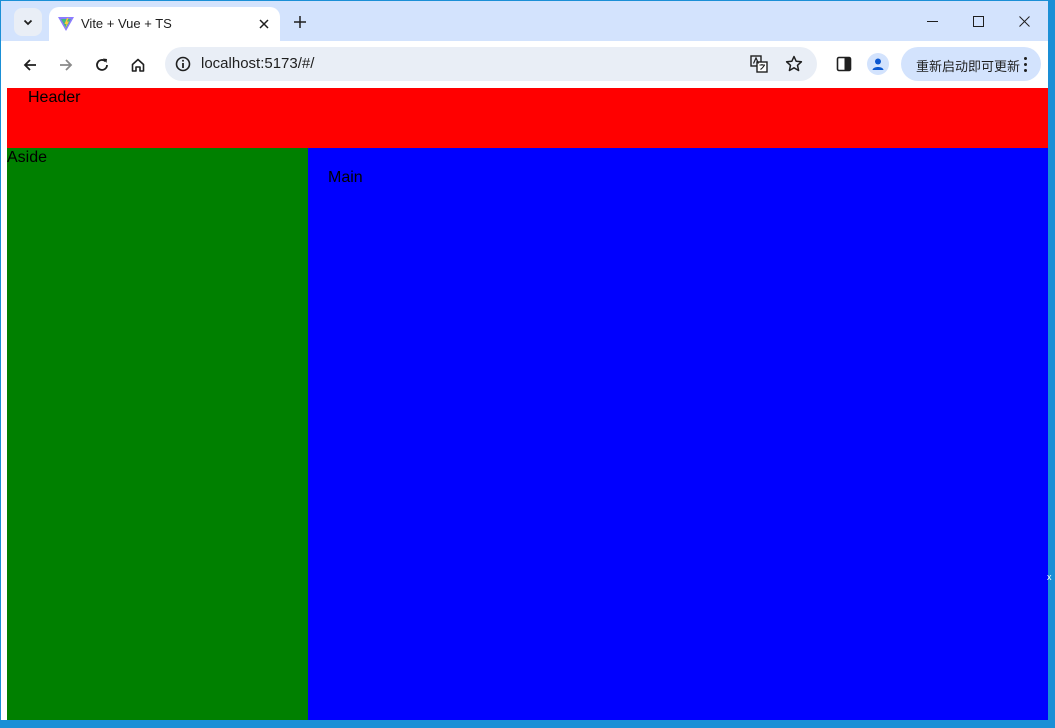  I want to click on tab-search-button, so click(28, 22).